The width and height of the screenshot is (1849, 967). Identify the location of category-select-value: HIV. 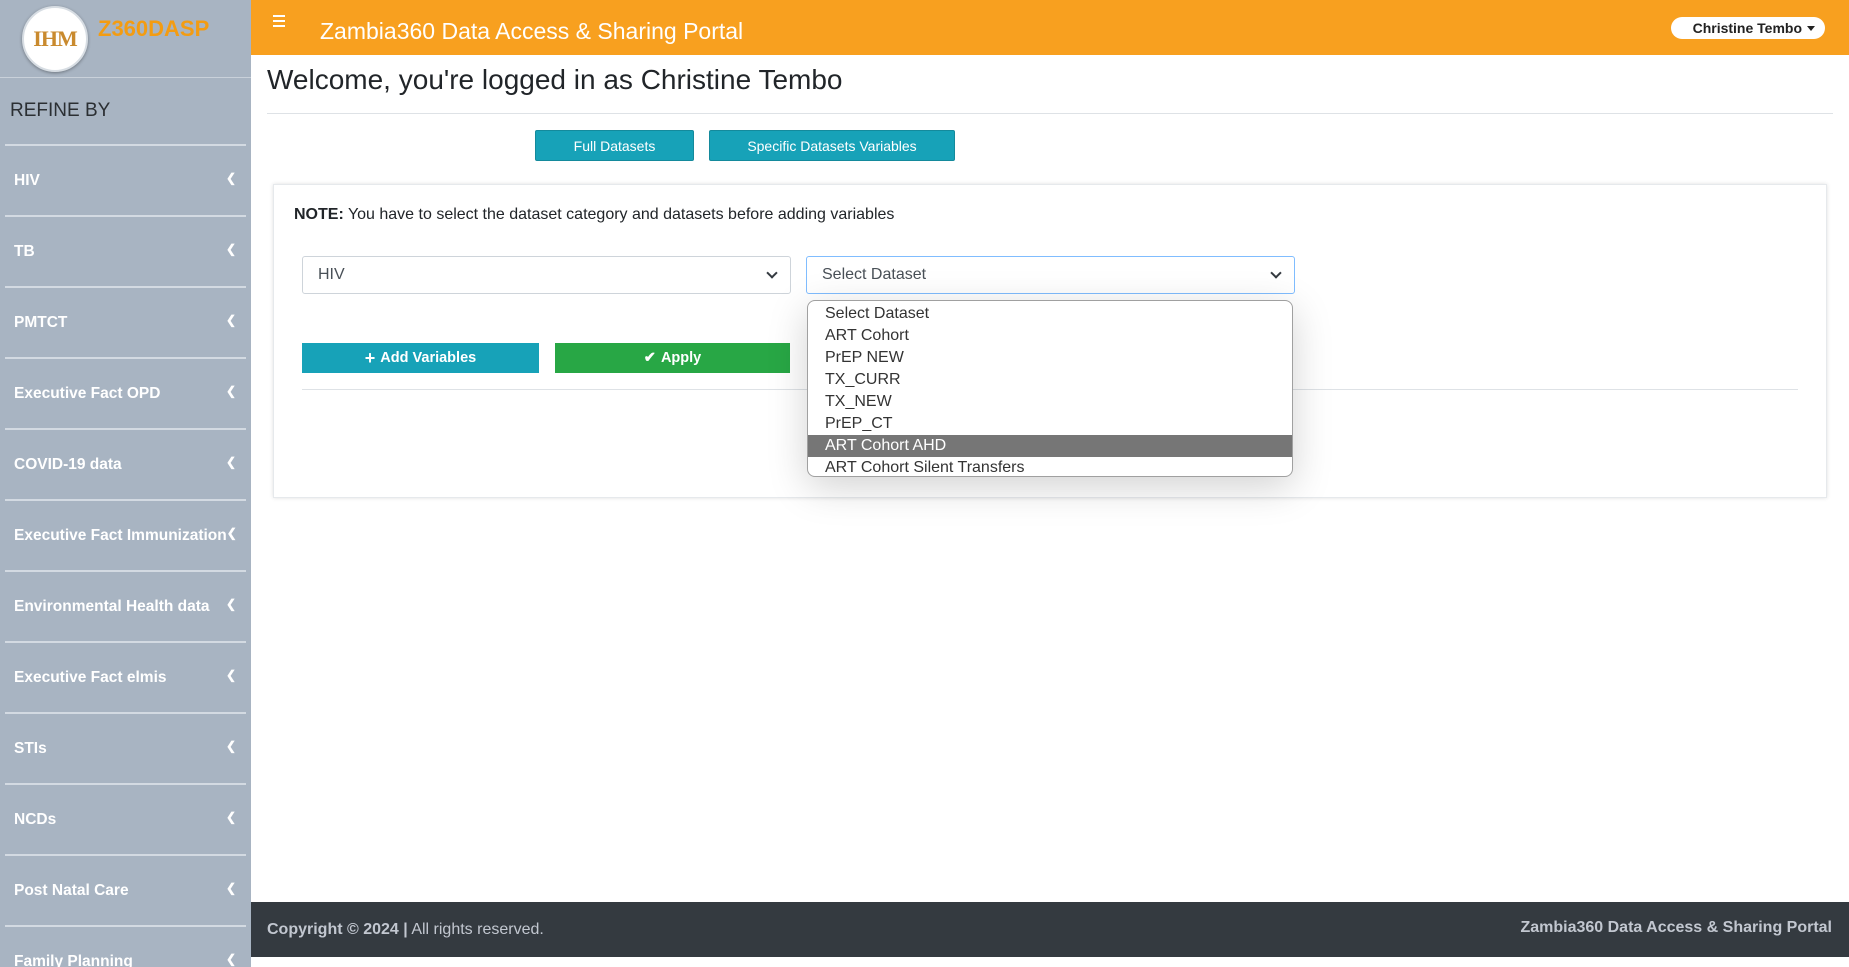
(331, 274).